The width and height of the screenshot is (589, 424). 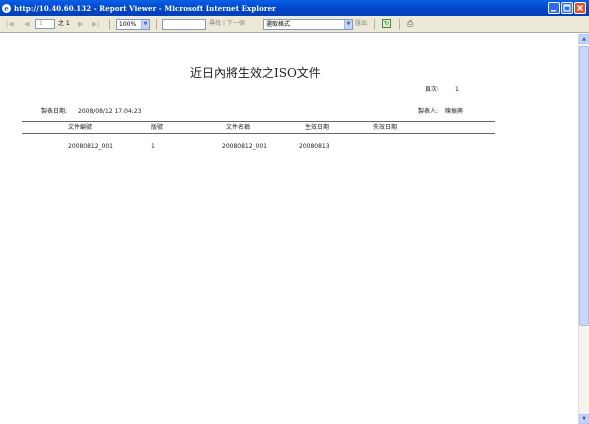 I want to click on minimize-button, so click(x=554, y=8).